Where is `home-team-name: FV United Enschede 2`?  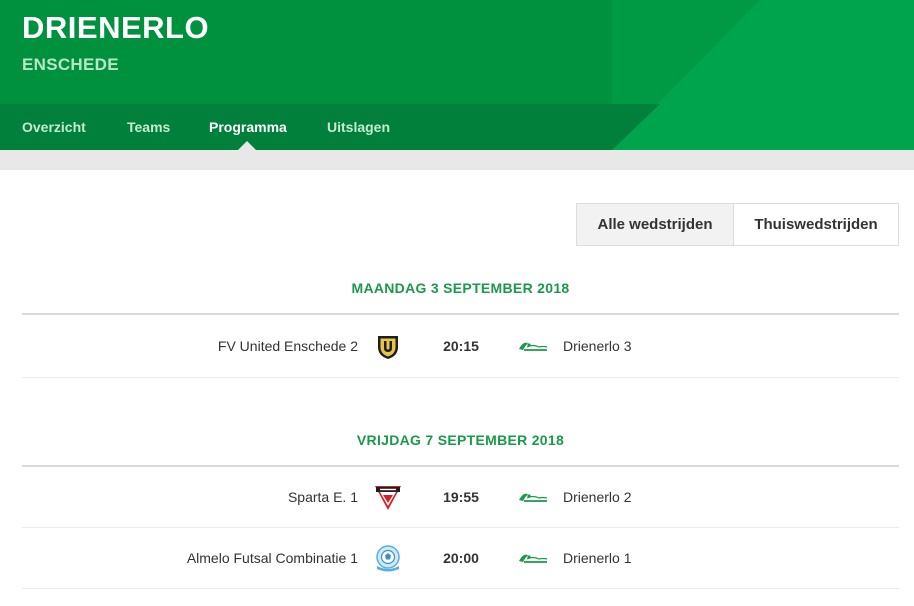
home-team-name: FV United Enschede 2 is located at coordinates (287, 346).